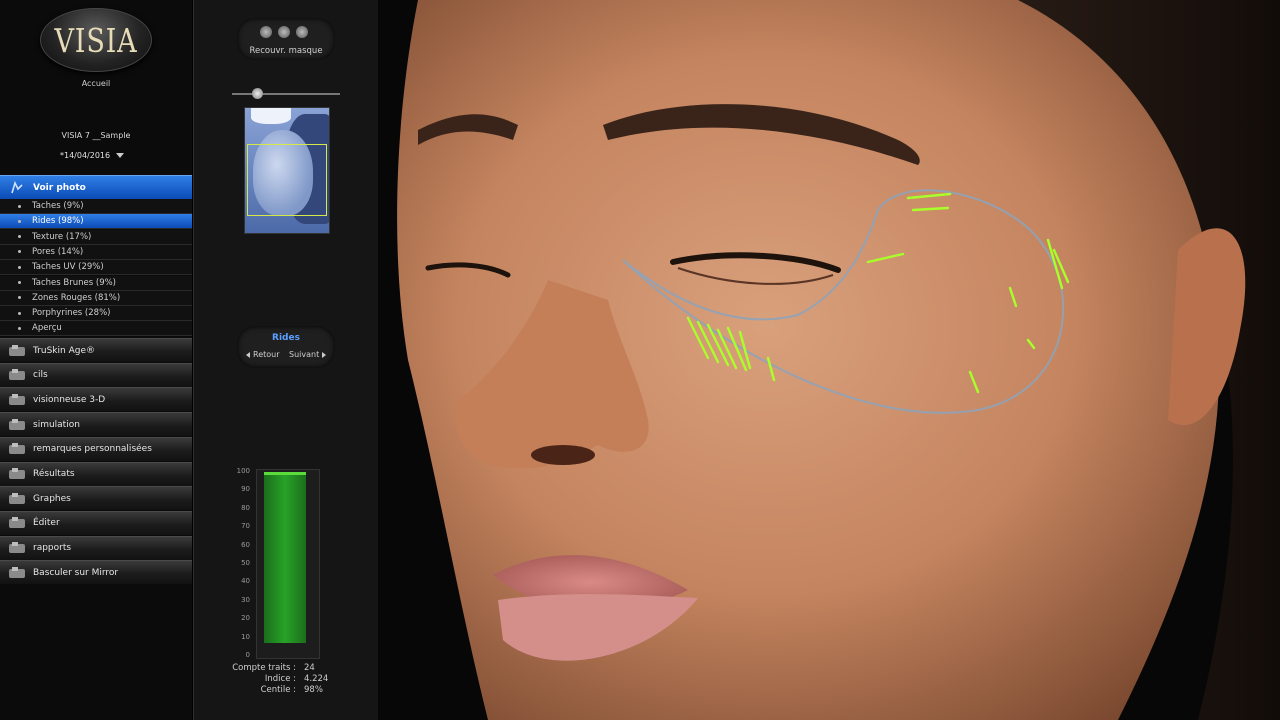 This screenshot has width=1280, height=720. Describe the element at coordinates (58, 221) in the screenshot. I see `sidebar-subitem-label: Rides (98%)` at that location.